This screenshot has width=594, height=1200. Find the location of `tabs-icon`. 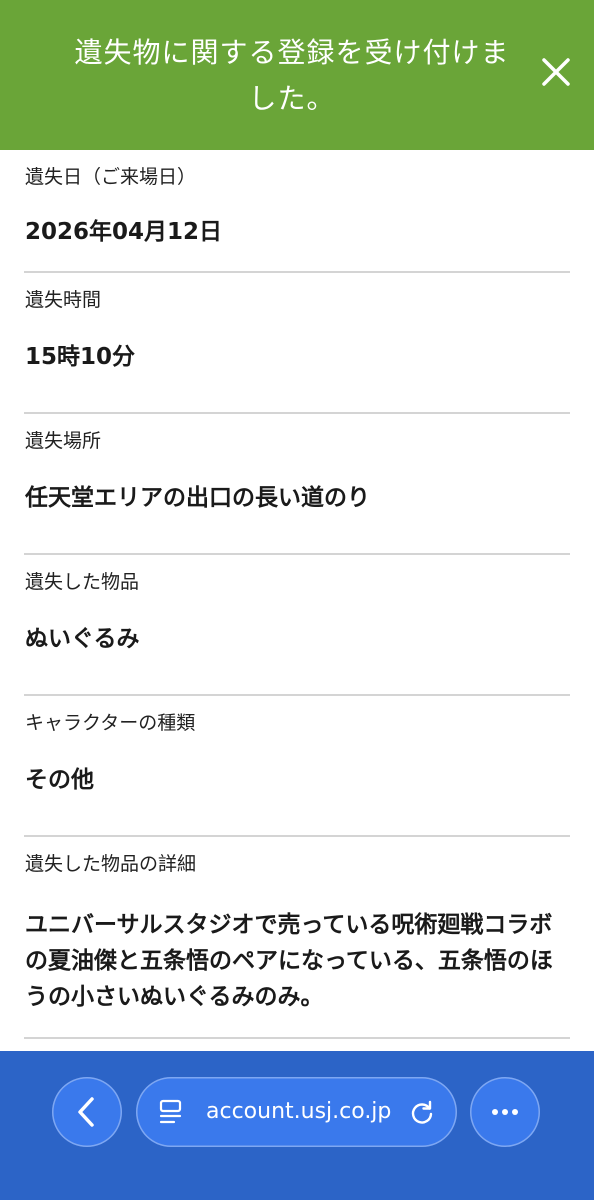

tabs-icon is located at coordinates (171, 1112).